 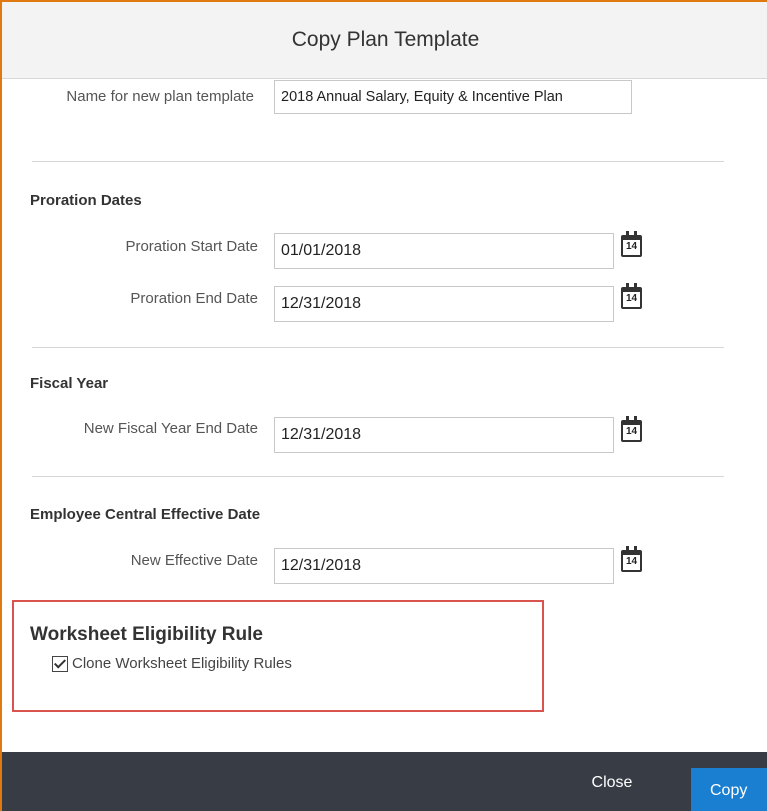 I want to click on clone-eligibility-checkbox, so click(x=60, y=664).